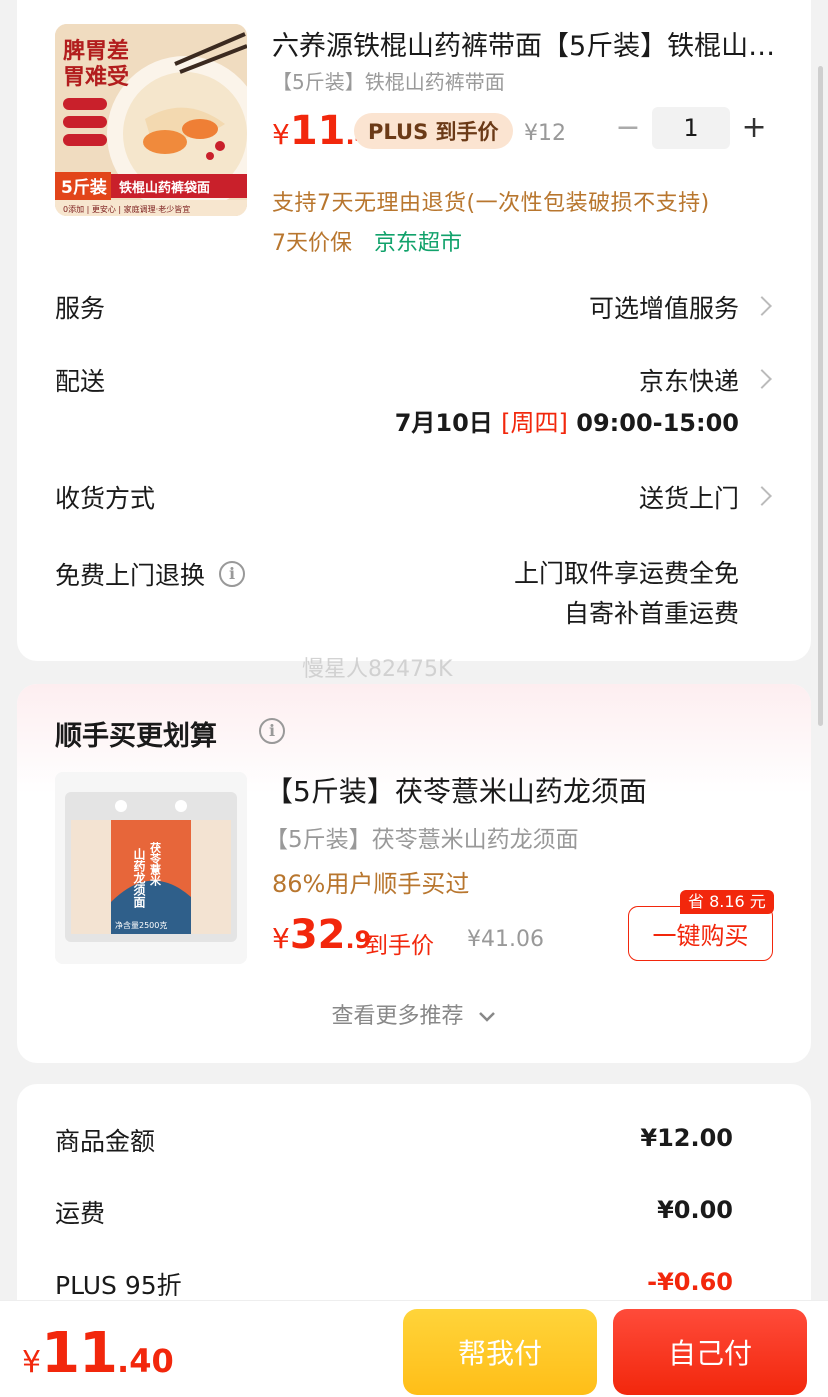  I want to click on delivery-label: 配送, so click(80, 381).